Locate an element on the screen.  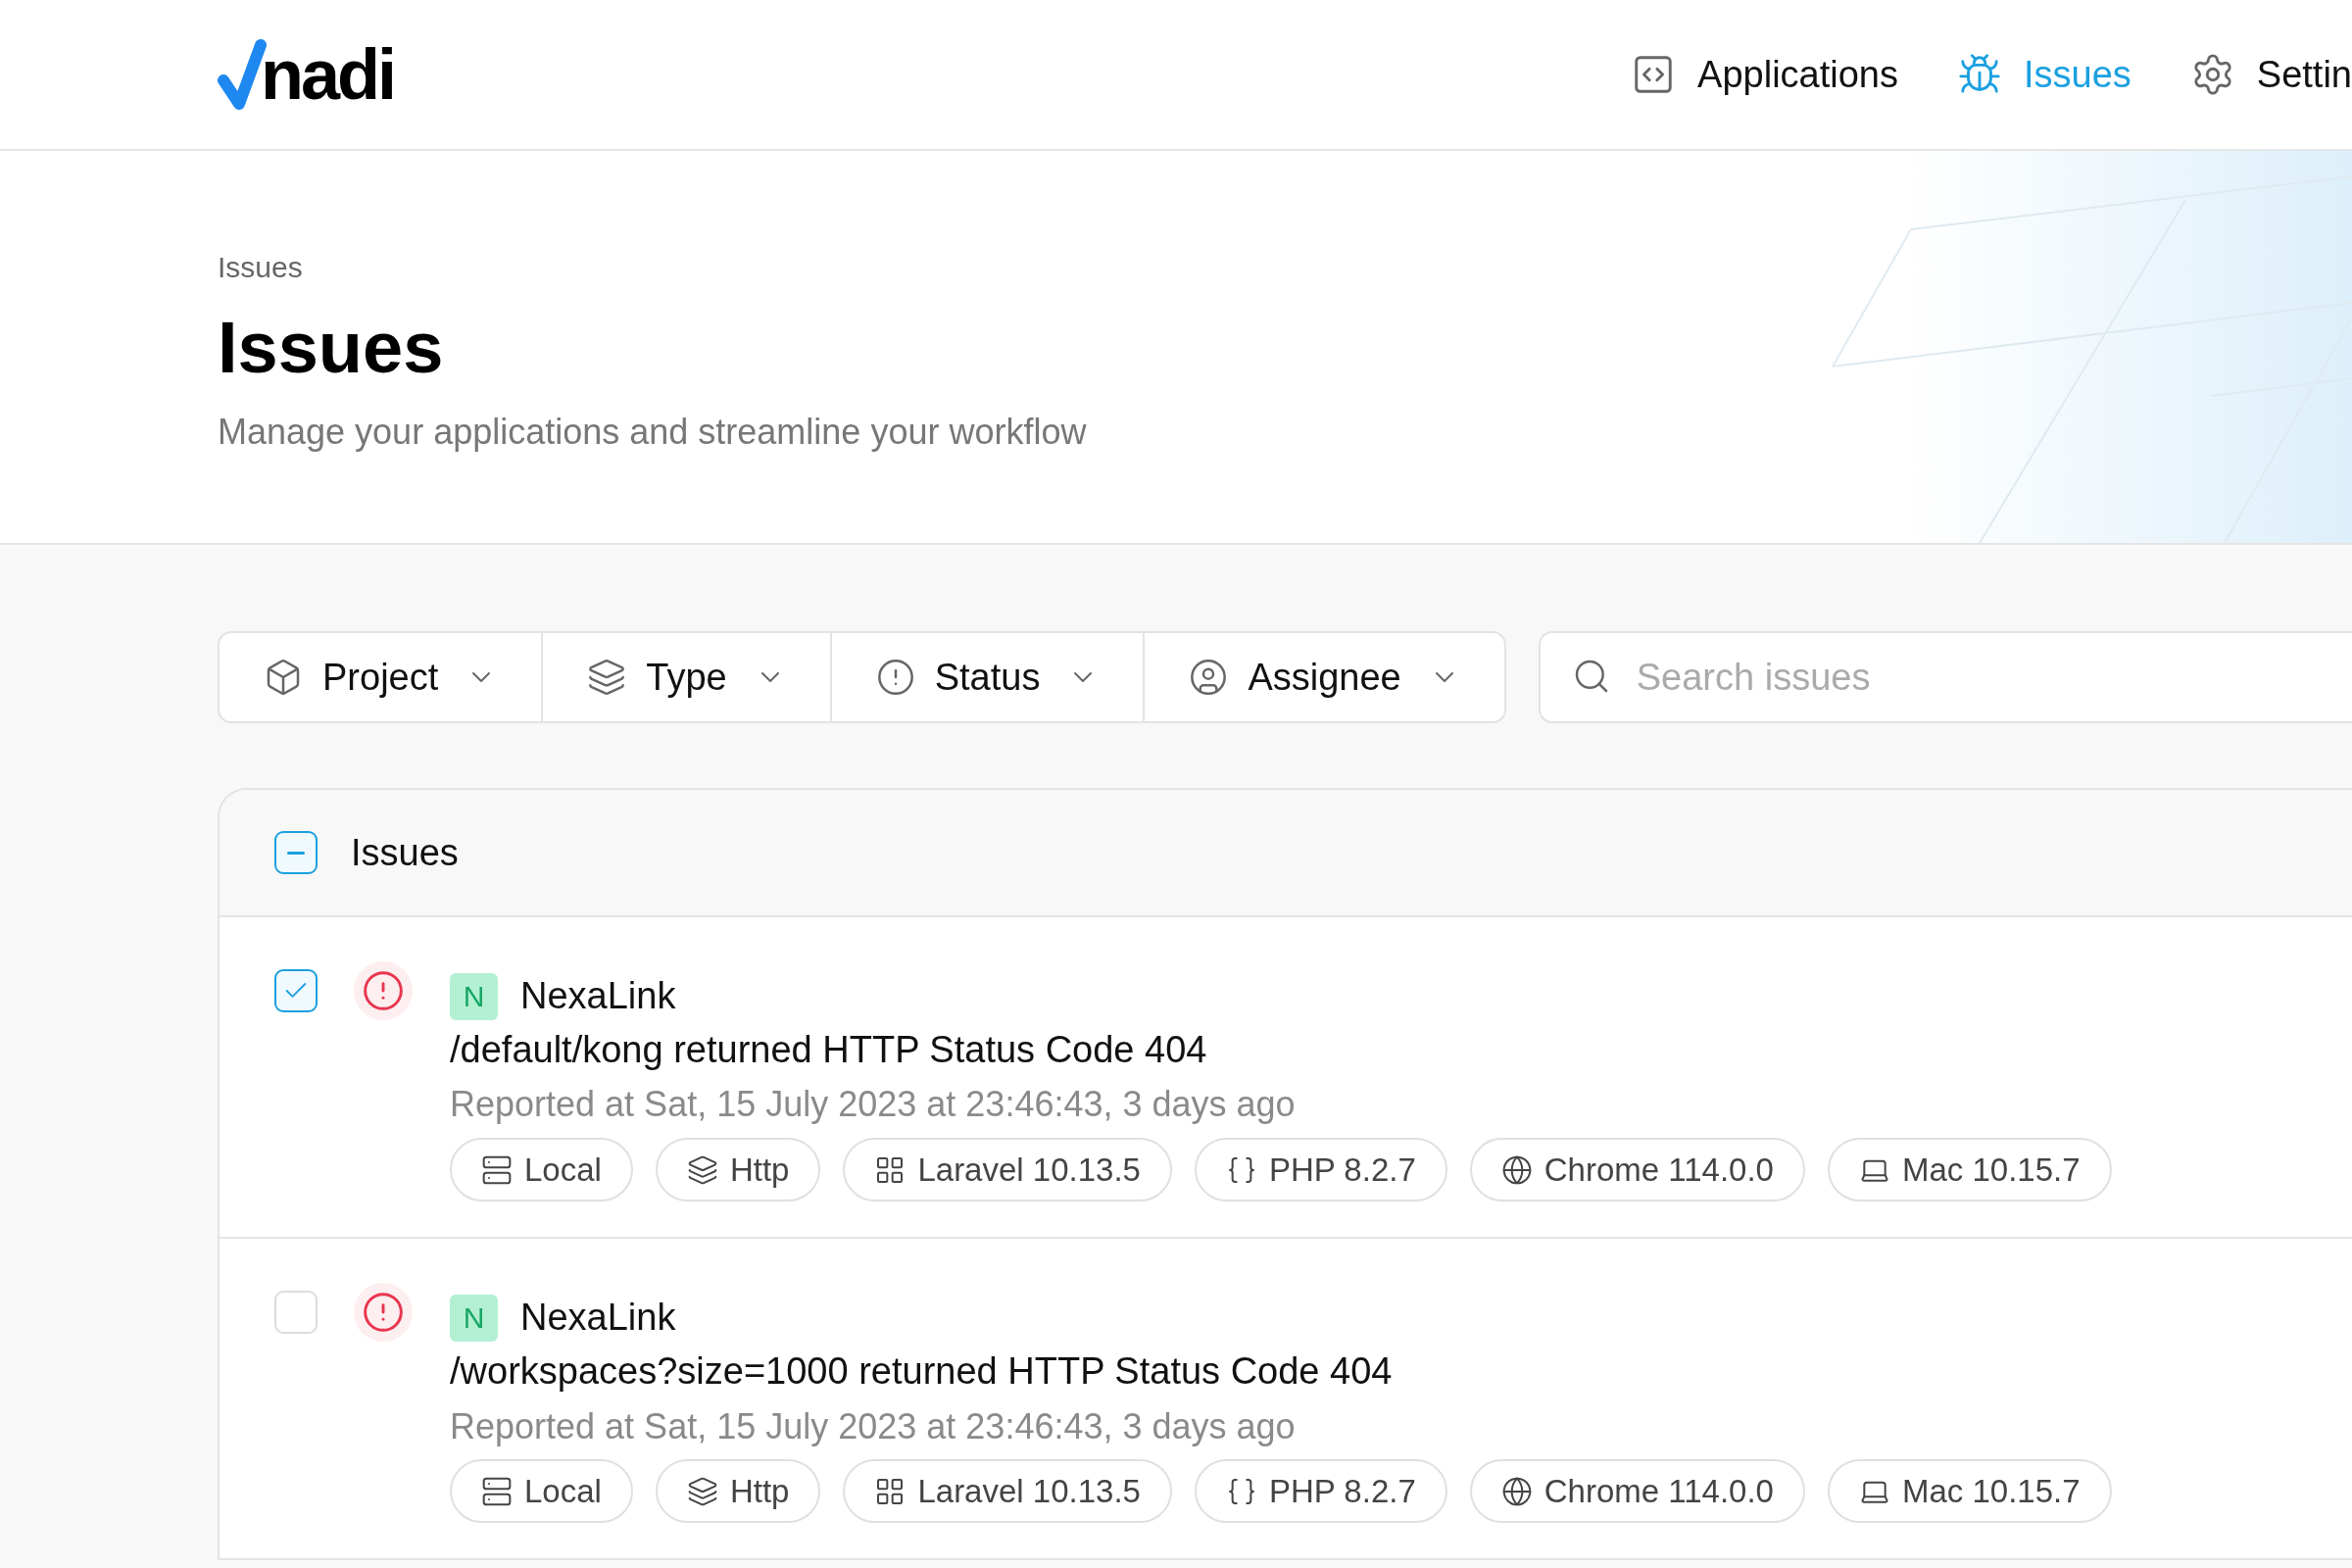
issue-message: /workspaces?size=1000 returned HTTP Status Code 404 is located at coordinates (1281, 1372).